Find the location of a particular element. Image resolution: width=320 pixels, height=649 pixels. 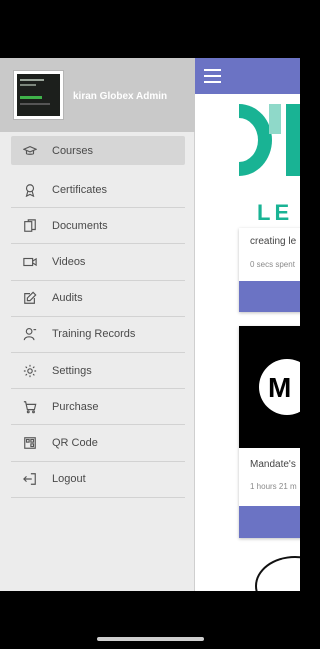

user-record-icon is located at coordinates (30, 334).